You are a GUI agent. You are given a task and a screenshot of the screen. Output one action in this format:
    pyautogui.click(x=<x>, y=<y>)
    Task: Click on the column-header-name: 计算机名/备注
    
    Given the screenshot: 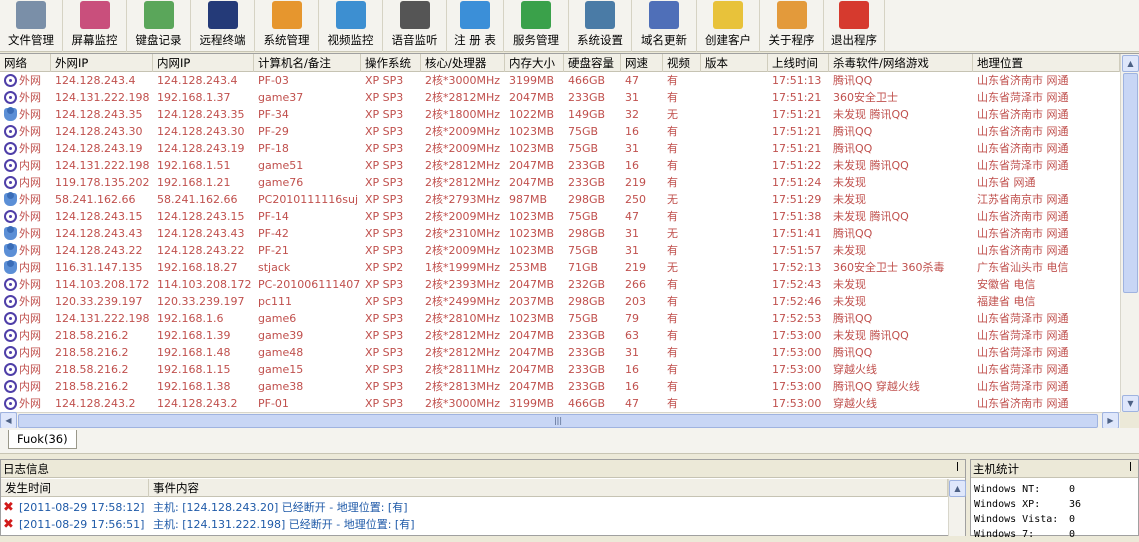 What is the action you would take?
    pyautogui.click(x=307, y=63)
    